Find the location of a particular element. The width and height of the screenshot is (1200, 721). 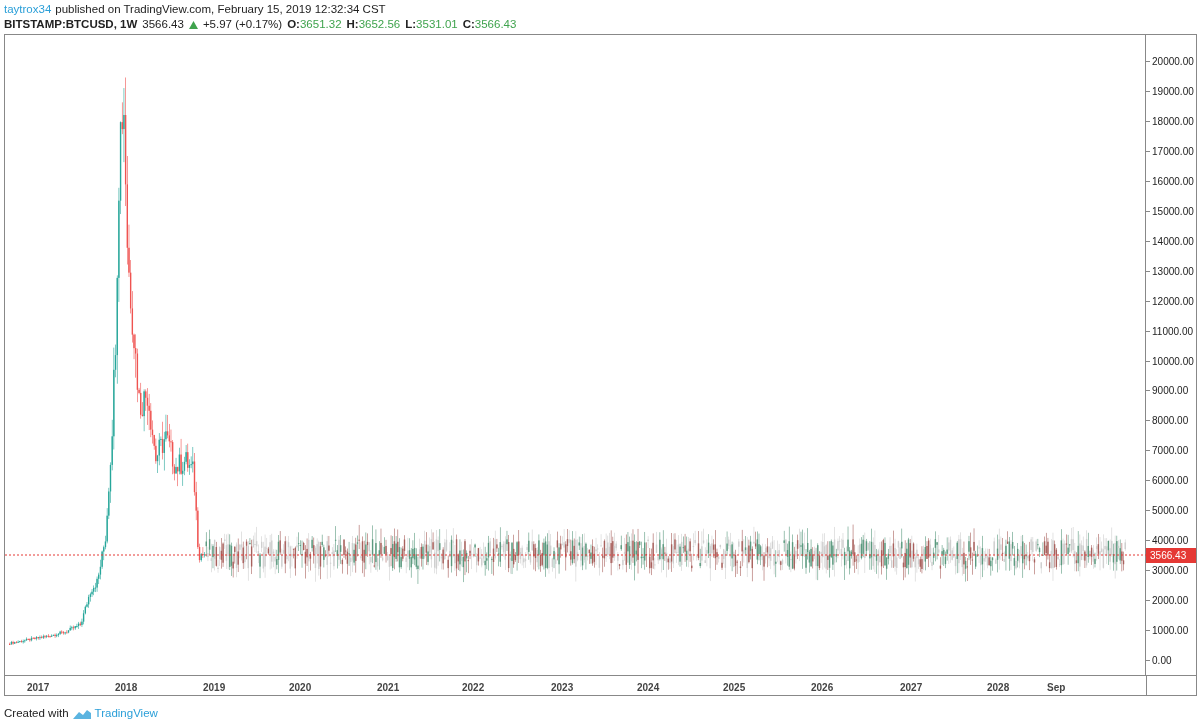

y-axis-label: 15000.00 is located at coordinates (1173, 212).